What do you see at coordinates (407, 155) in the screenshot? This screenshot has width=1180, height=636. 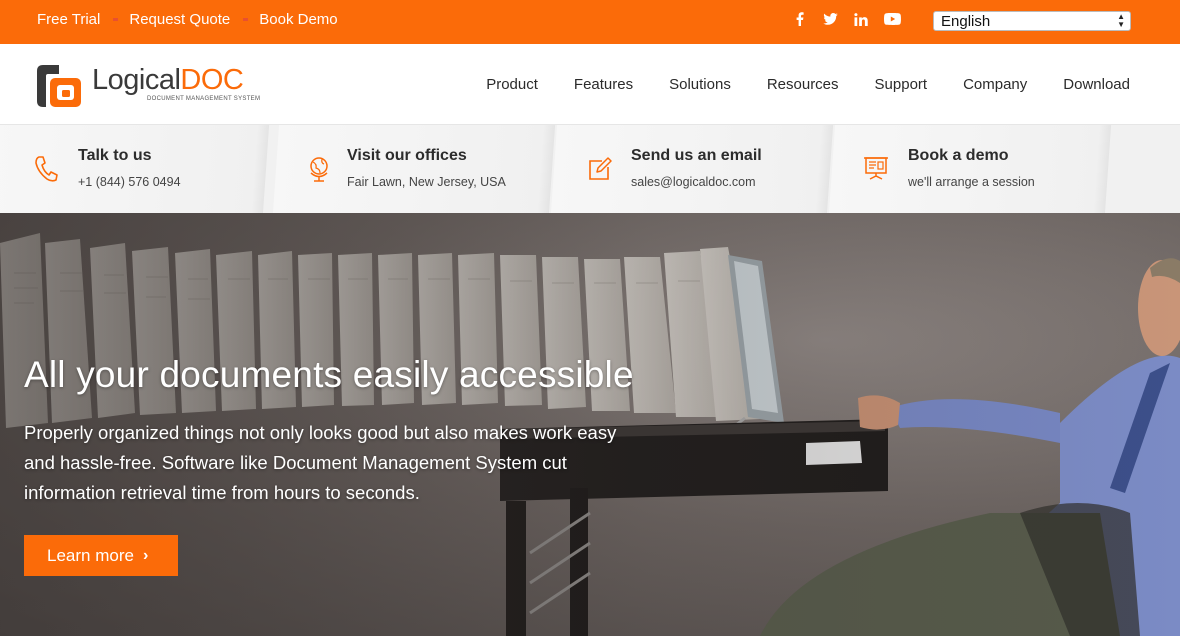 I see `contact-office-title: Visit our offices` at bounding box center [407, 155].